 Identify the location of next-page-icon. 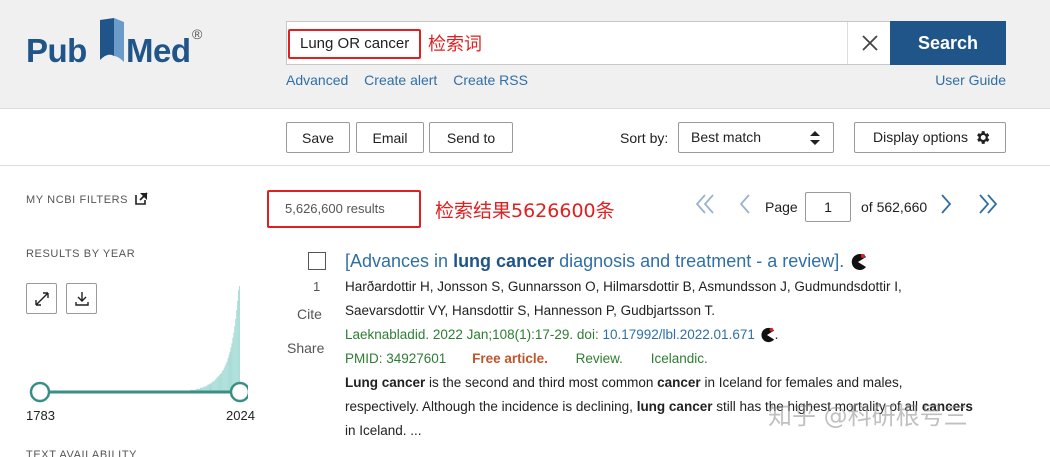
(946, 204).